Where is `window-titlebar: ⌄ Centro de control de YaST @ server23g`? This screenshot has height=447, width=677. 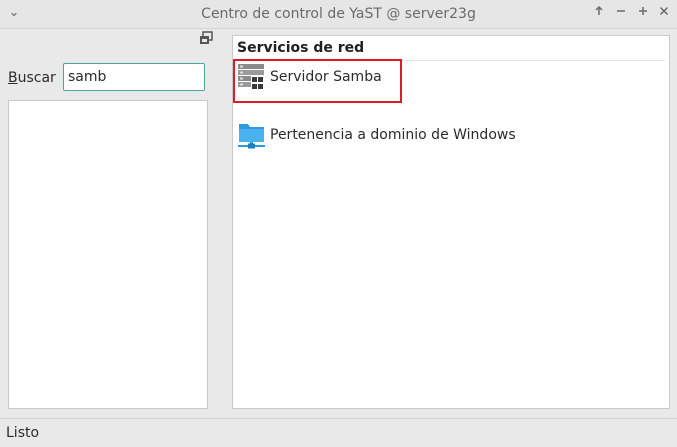
window-titlebar: ⌄ Centro de control de YaST @ server23g is located at coordinates (338, 14).